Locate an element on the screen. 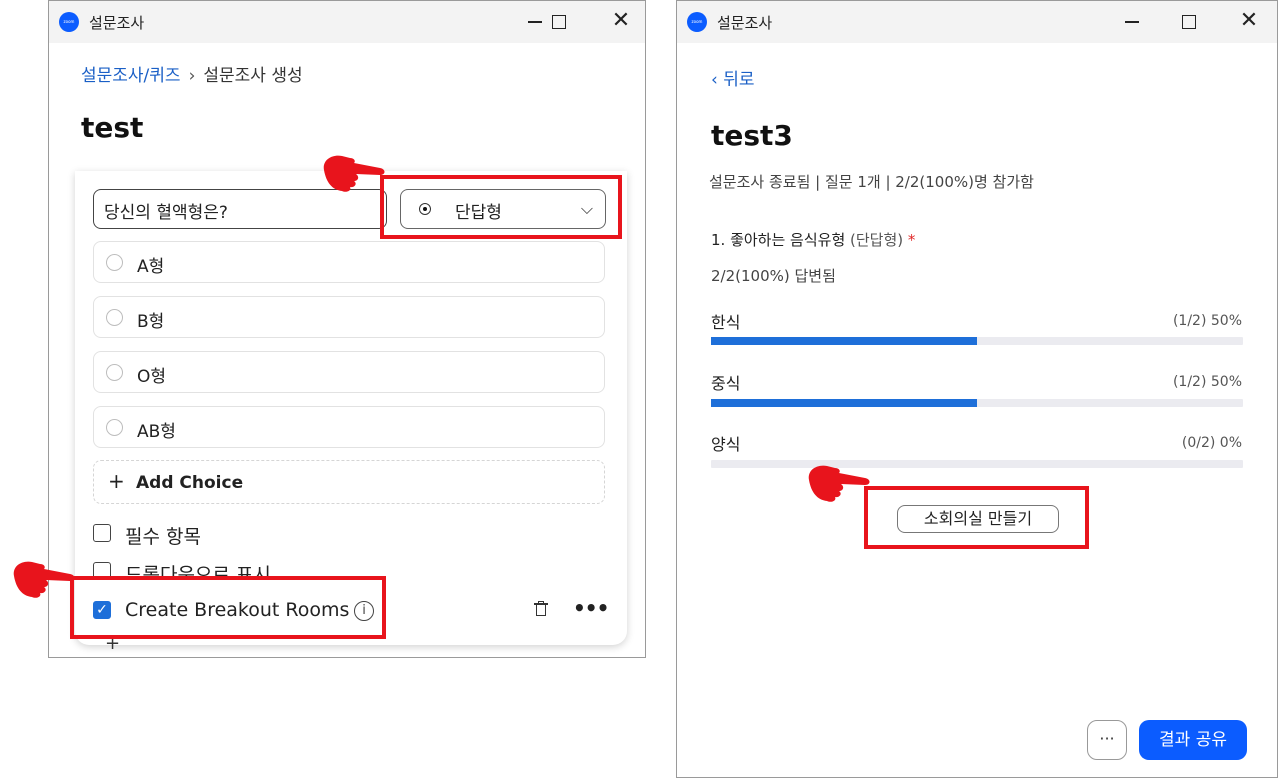  info-icon: i is located at coordinates (364, 611).